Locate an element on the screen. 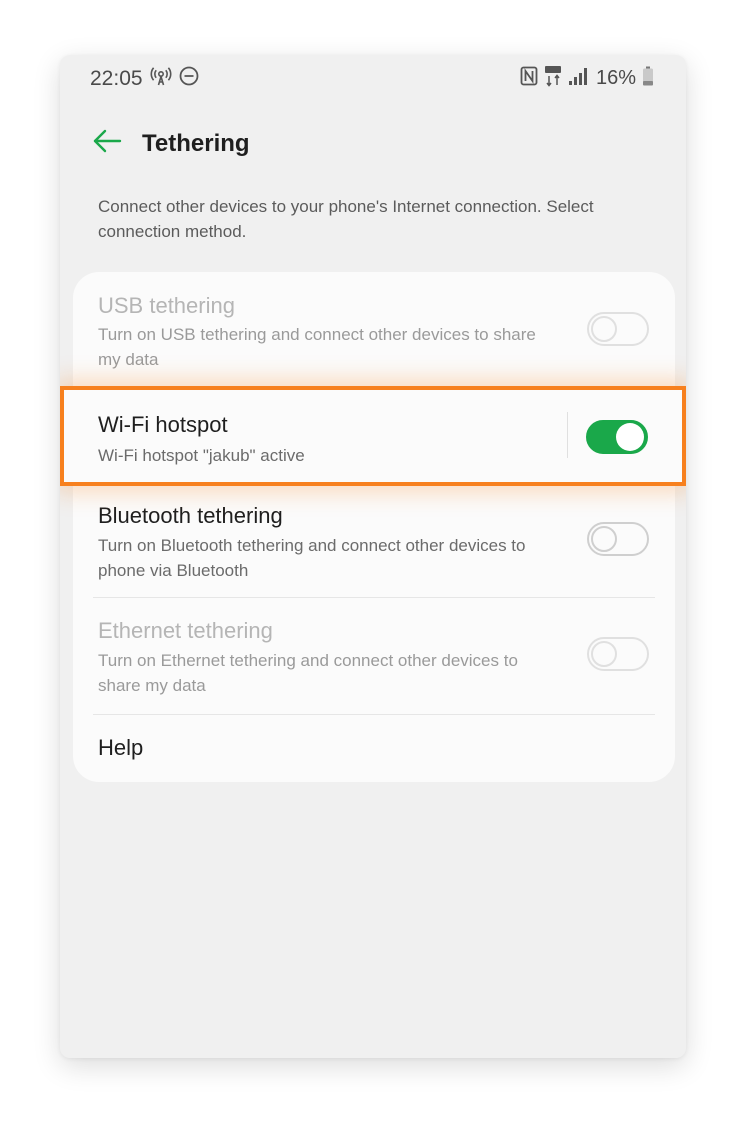 This screenshot has height=1121, width=750. usb-tethering-toggle is located at coordinates (618, 329).